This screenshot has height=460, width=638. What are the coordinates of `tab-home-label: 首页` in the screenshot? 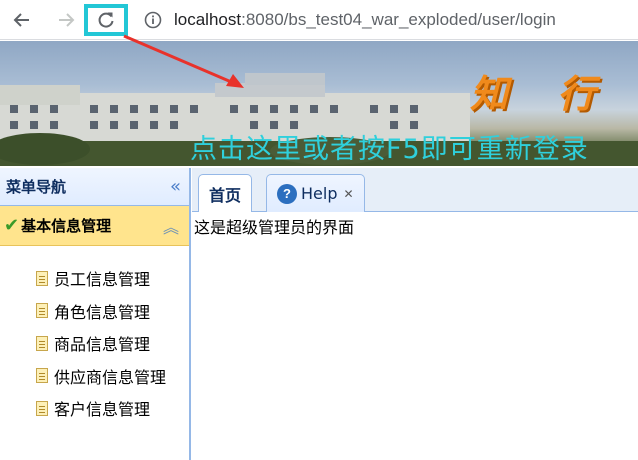 It's located at (225, 195).